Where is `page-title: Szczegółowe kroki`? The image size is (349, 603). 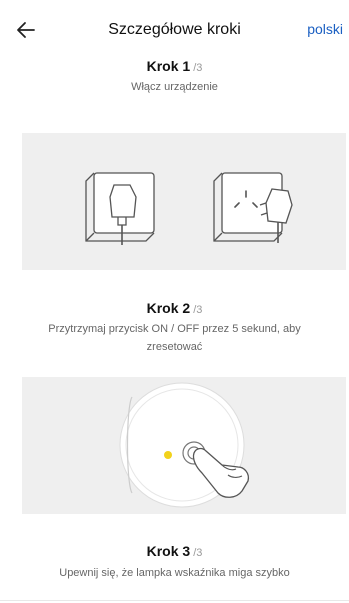 page-title: Szczegółowe kroki is located at coordinates (174, 29).